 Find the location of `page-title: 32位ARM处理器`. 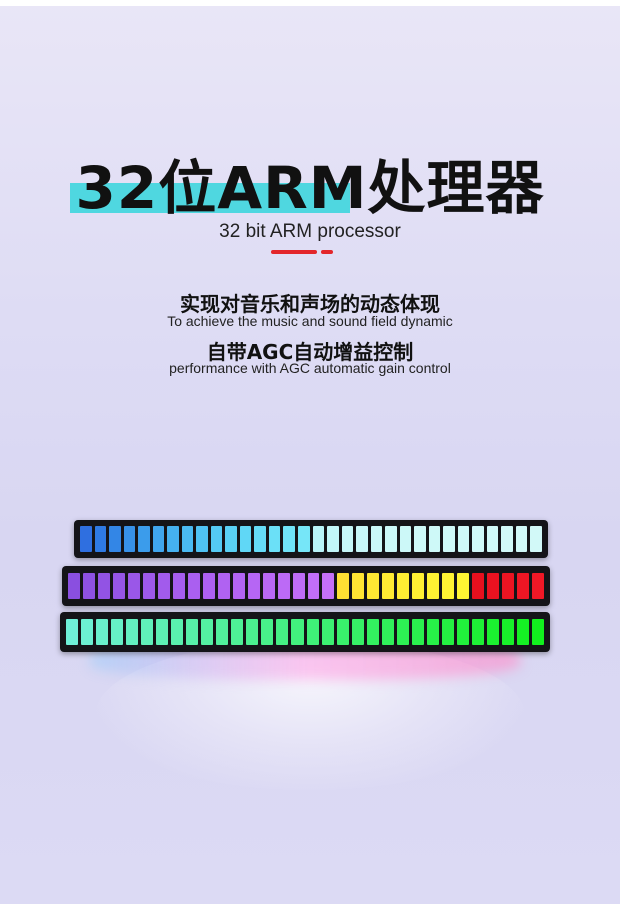

page-title: 32位ARM处理器 is located at coordinates (310, 188).